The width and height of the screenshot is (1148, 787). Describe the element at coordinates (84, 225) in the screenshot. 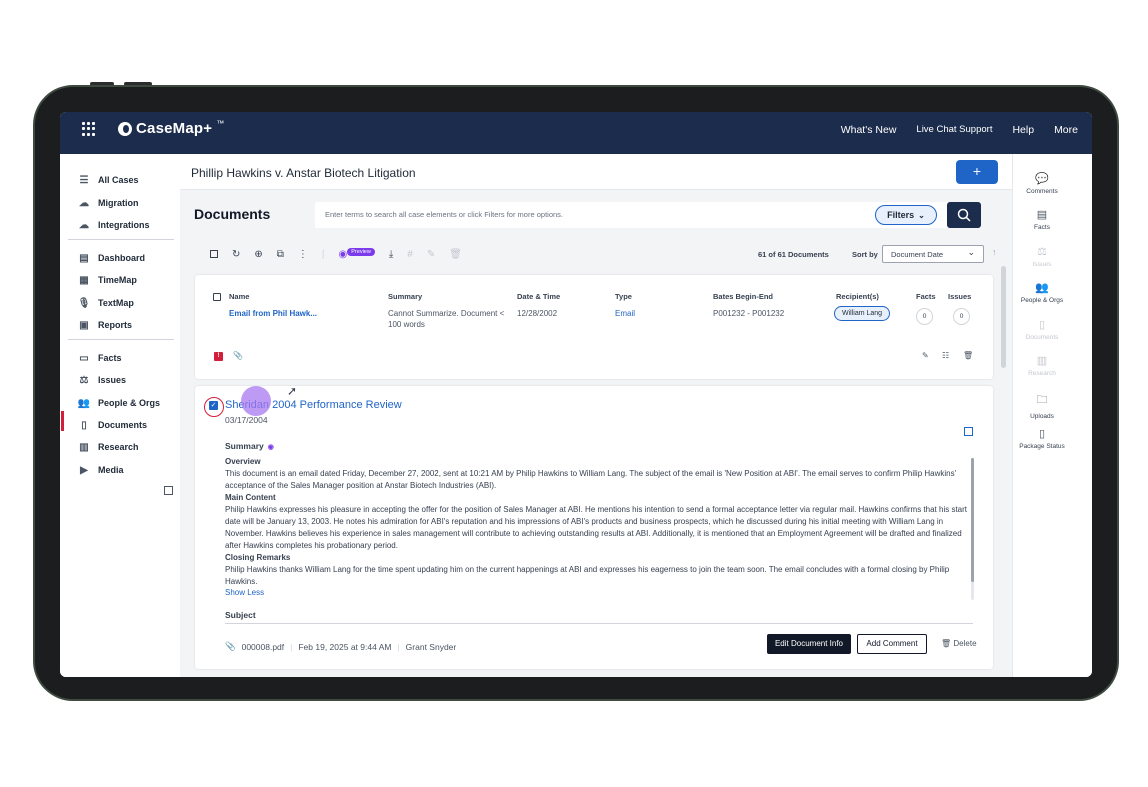

I see `cloud-icon: ☁` at that location.